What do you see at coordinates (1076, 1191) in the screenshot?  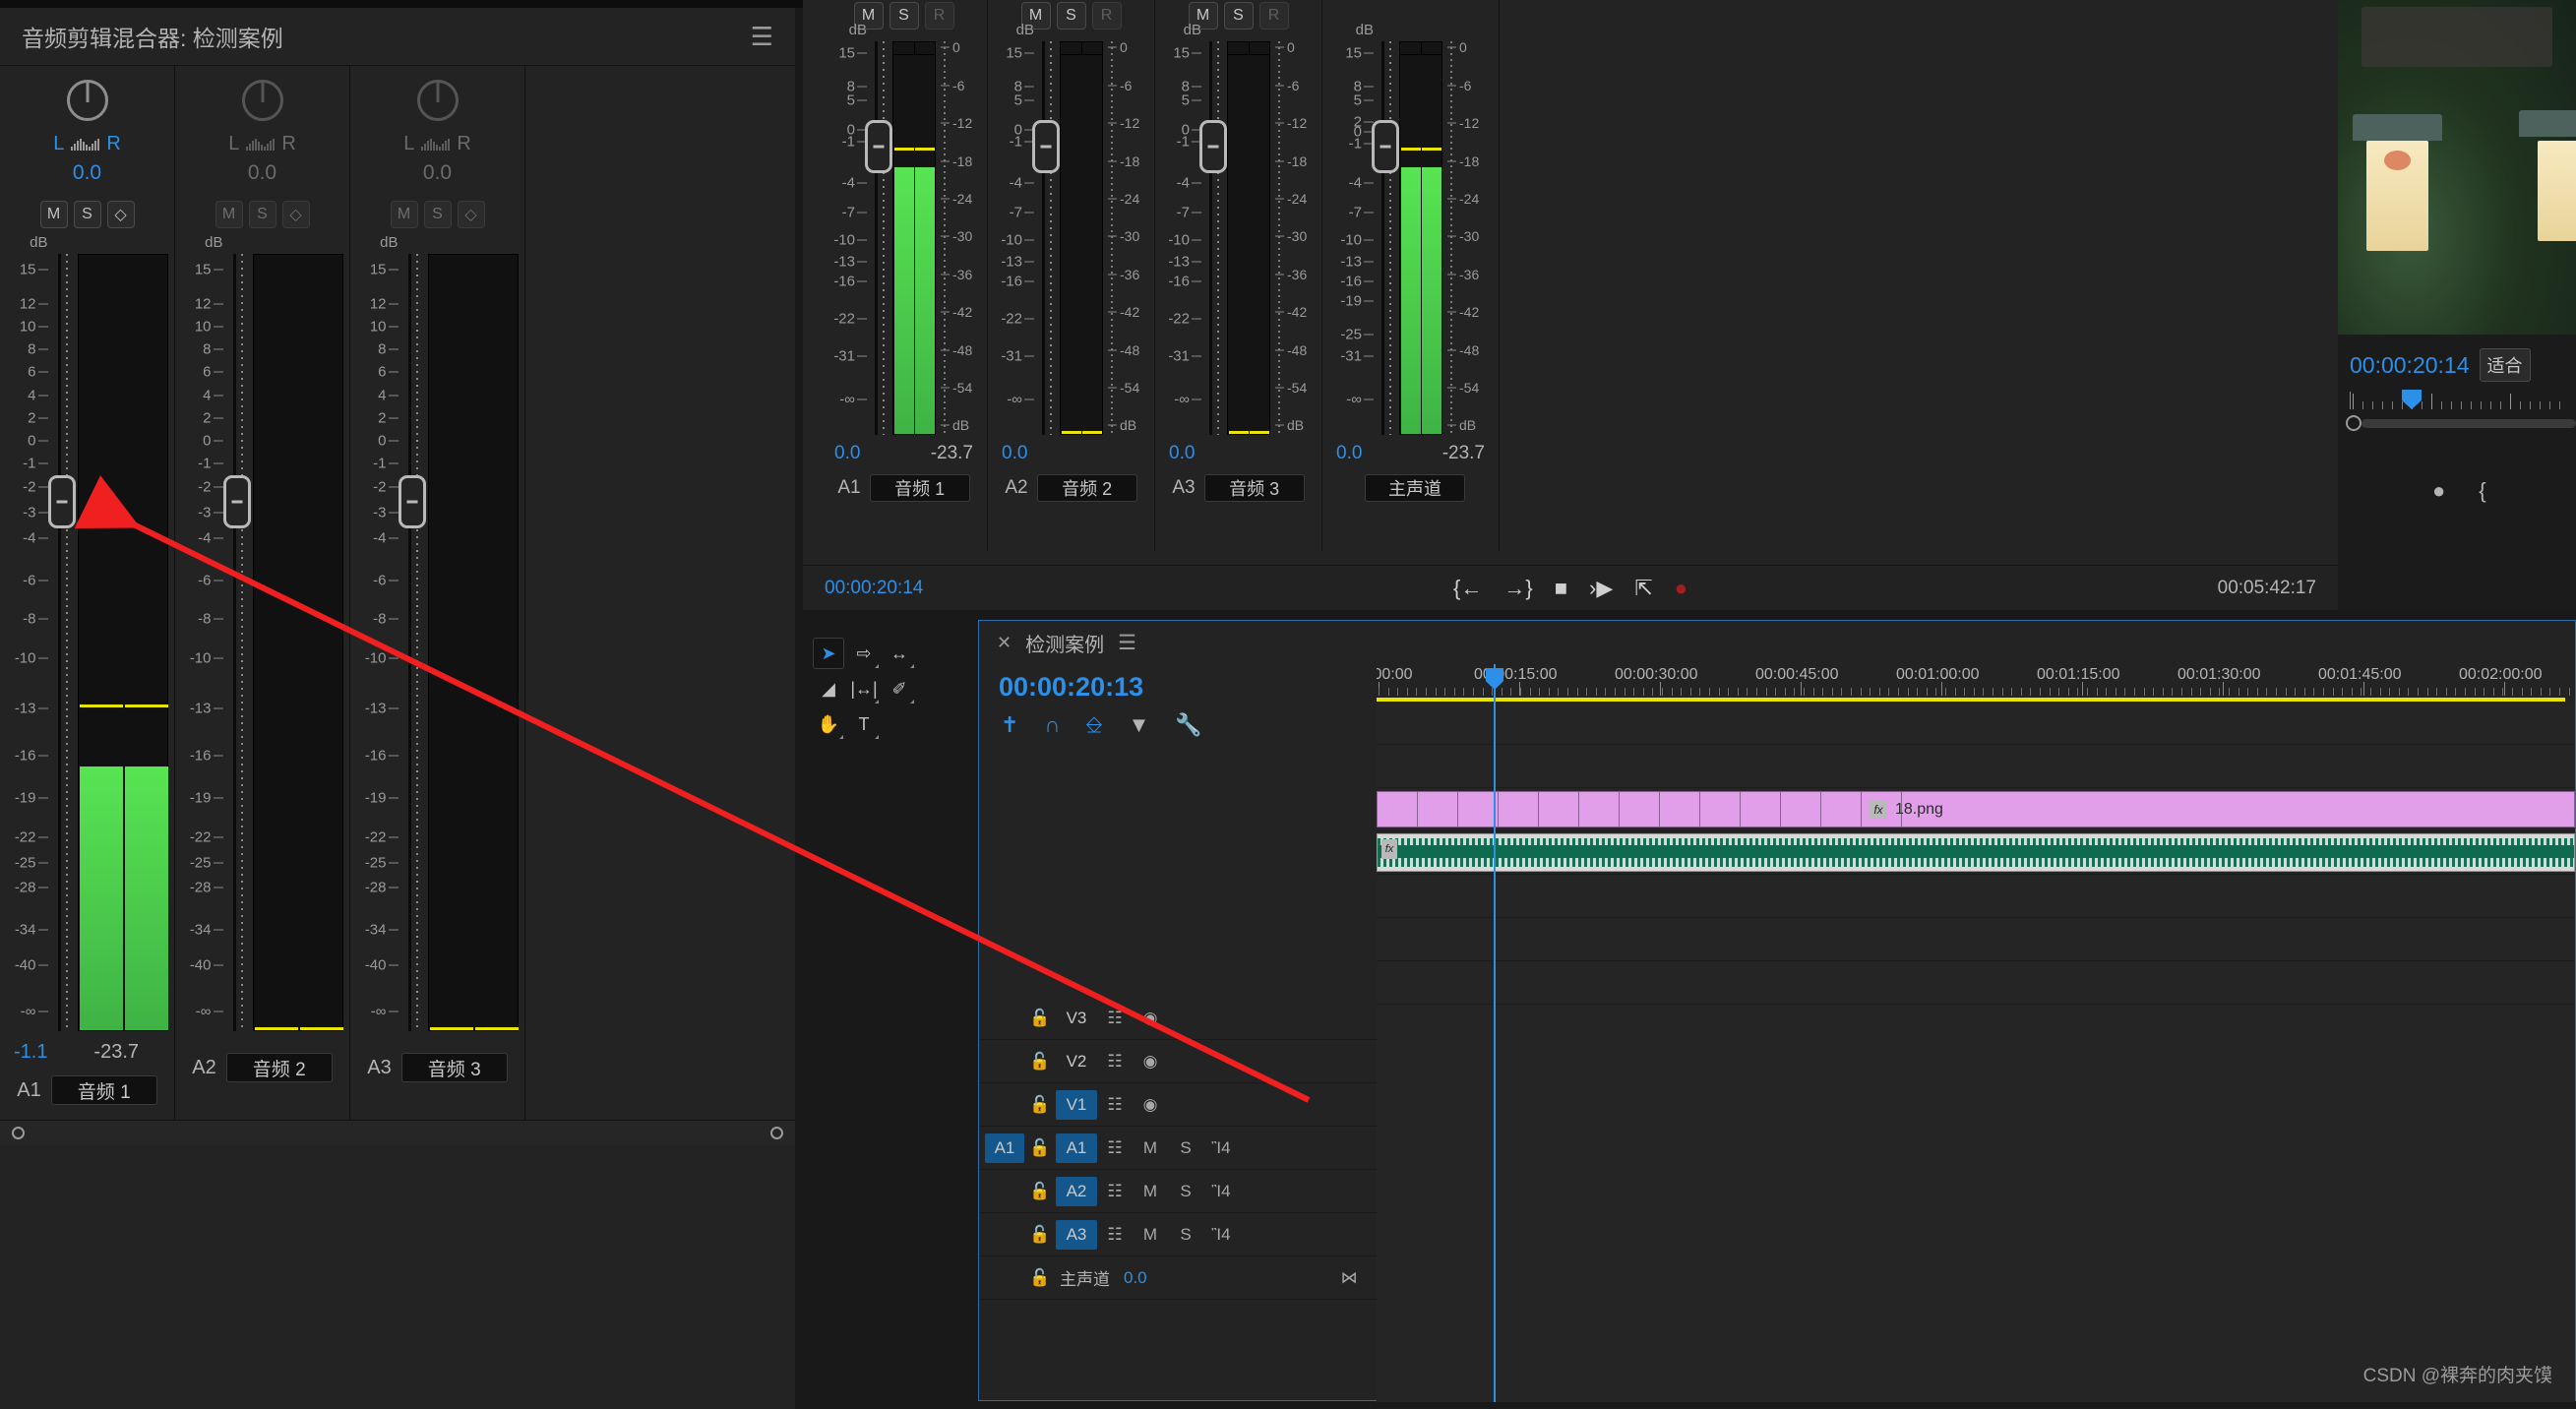 I see `track-name-A2: A2` at bounding box center [1076, 1191].